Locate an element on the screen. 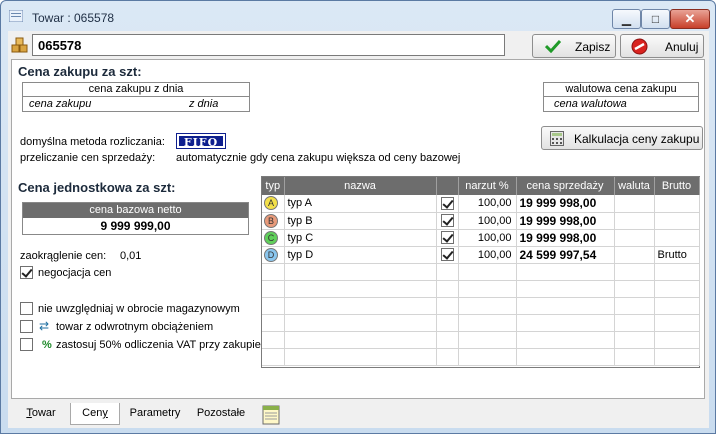 This screenshot has width=716, height=434. grid-header-3: narzut % is located at coordinates (487, 186).